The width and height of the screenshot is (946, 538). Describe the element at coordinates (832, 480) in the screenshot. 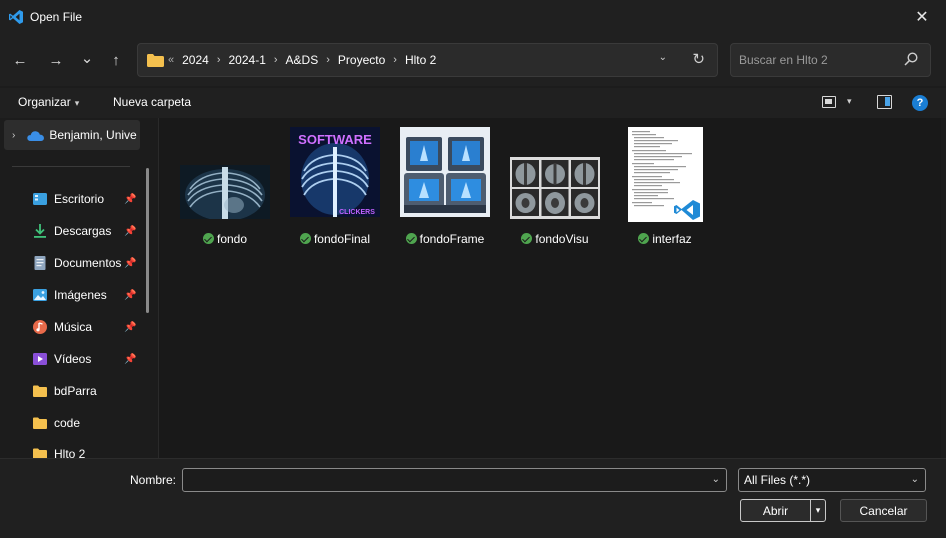

I see `file-type-select: All Files (*.*) ⌄` at that location.